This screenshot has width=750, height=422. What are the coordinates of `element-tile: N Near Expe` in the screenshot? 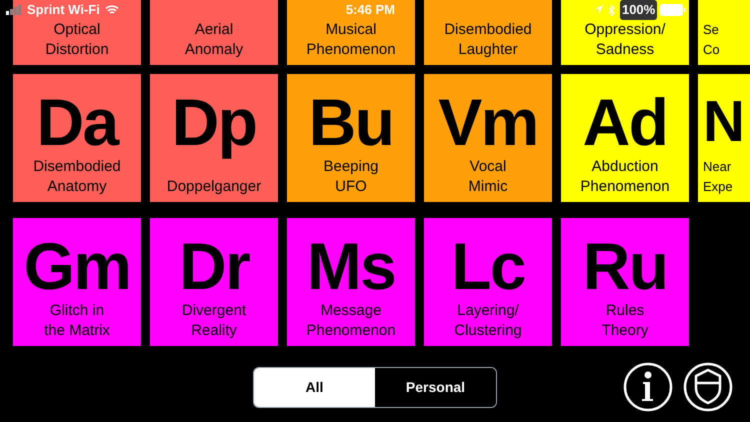 It's located at (724, 138).